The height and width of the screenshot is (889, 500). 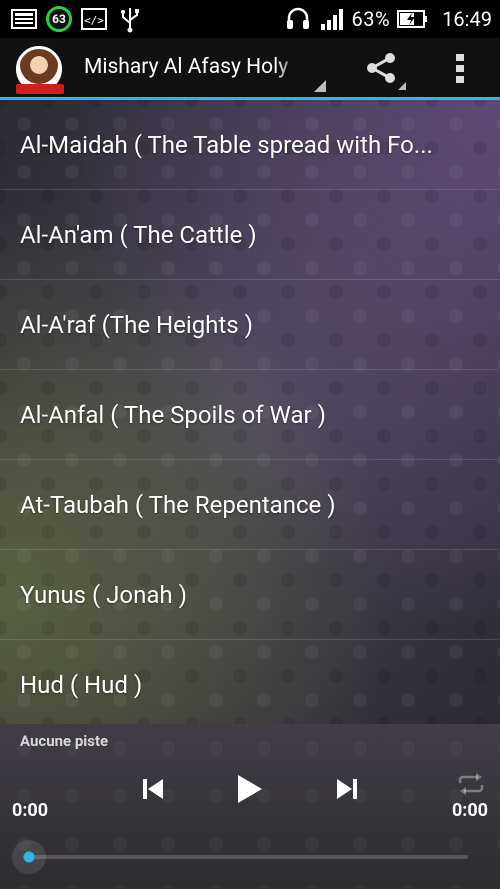 I want to click on app-title: Mishary Al Afasy Holy, so click(x=194, y=67).